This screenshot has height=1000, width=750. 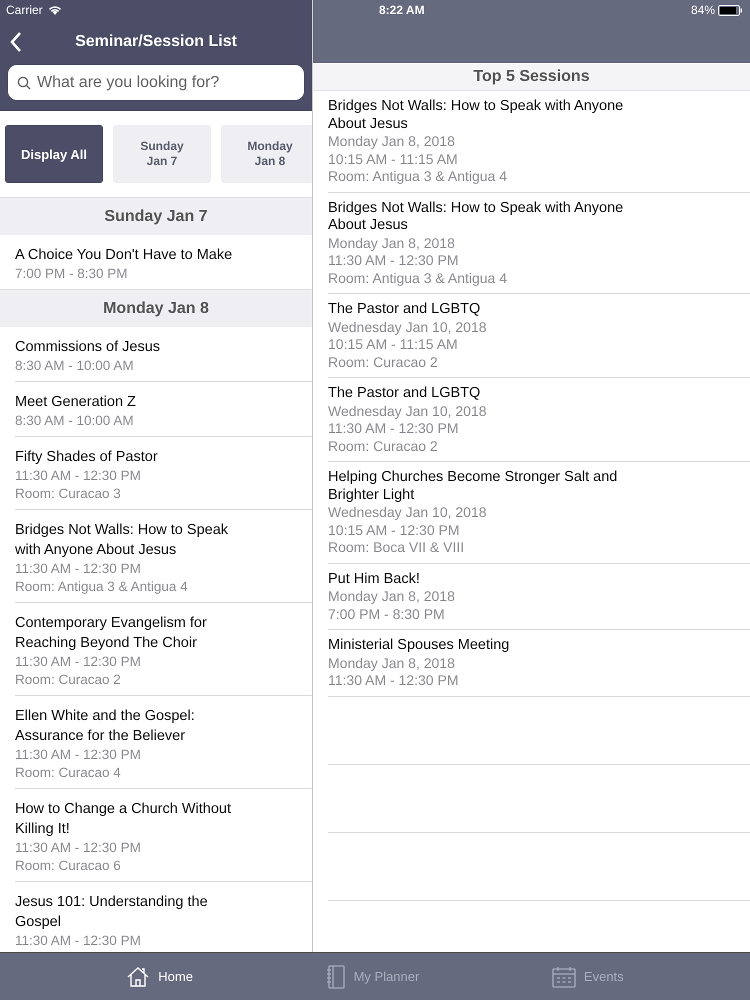 I want to click on session-title: How to Change a Church Without Killing It!, so click(x=123, y=819).